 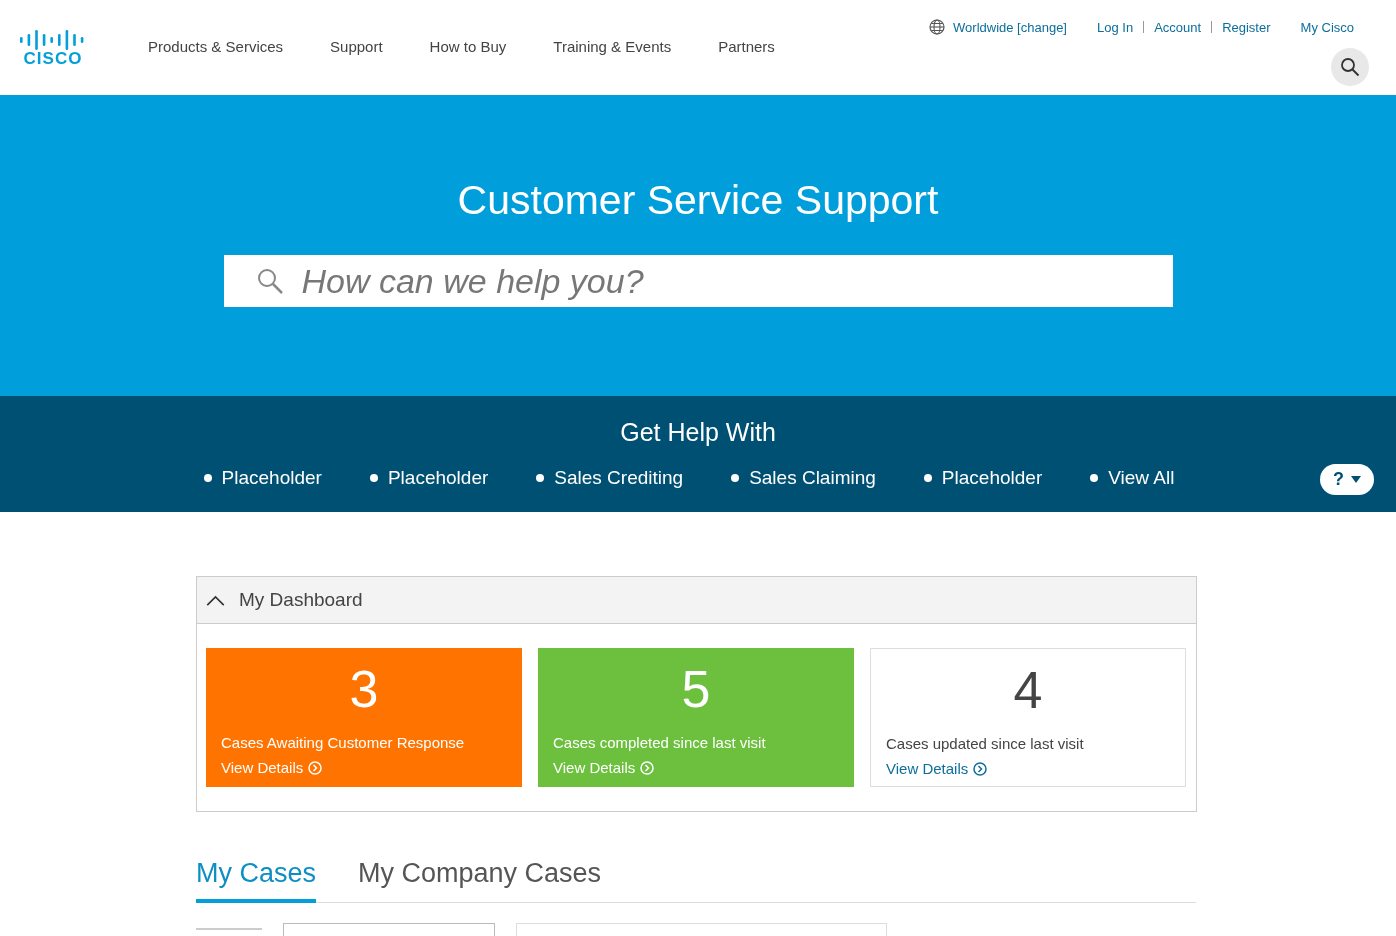 What do you see at coordinates (256, 880) in the screenshot?
I see `case-tab: My Cases` at bounding box center [256, 880].